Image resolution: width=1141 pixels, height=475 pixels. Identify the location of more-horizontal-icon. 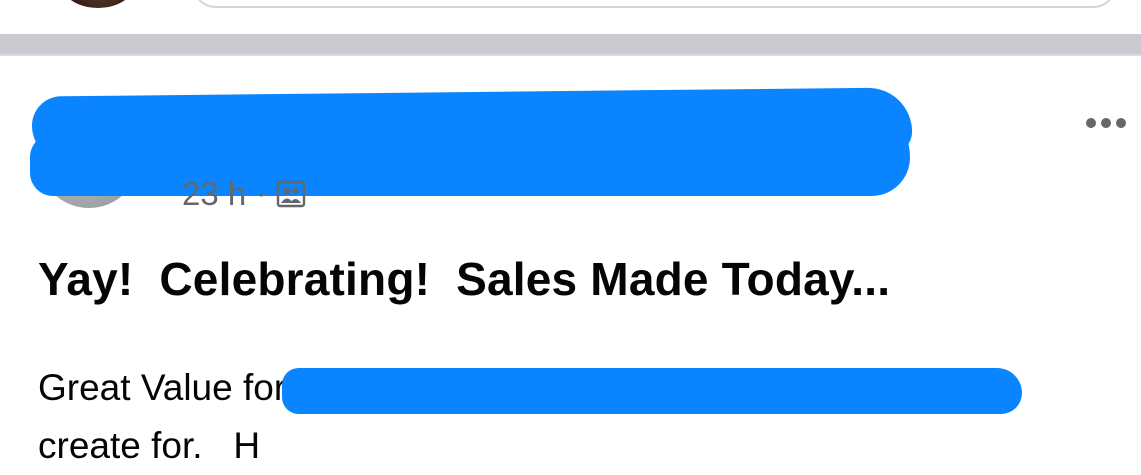
(1106, 123).